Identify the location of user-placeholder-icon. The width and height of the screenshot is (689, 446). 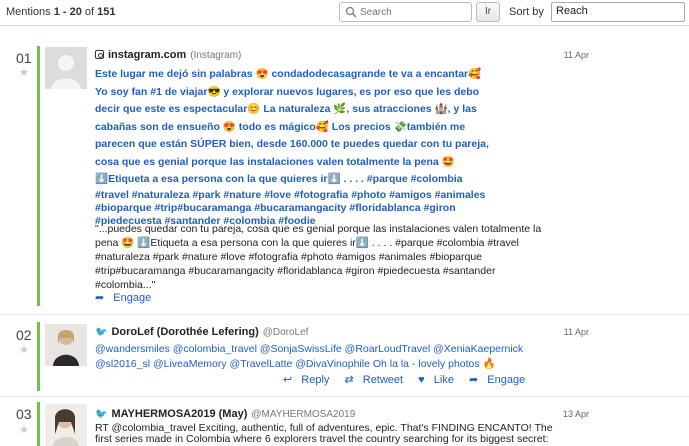
(66, 68).